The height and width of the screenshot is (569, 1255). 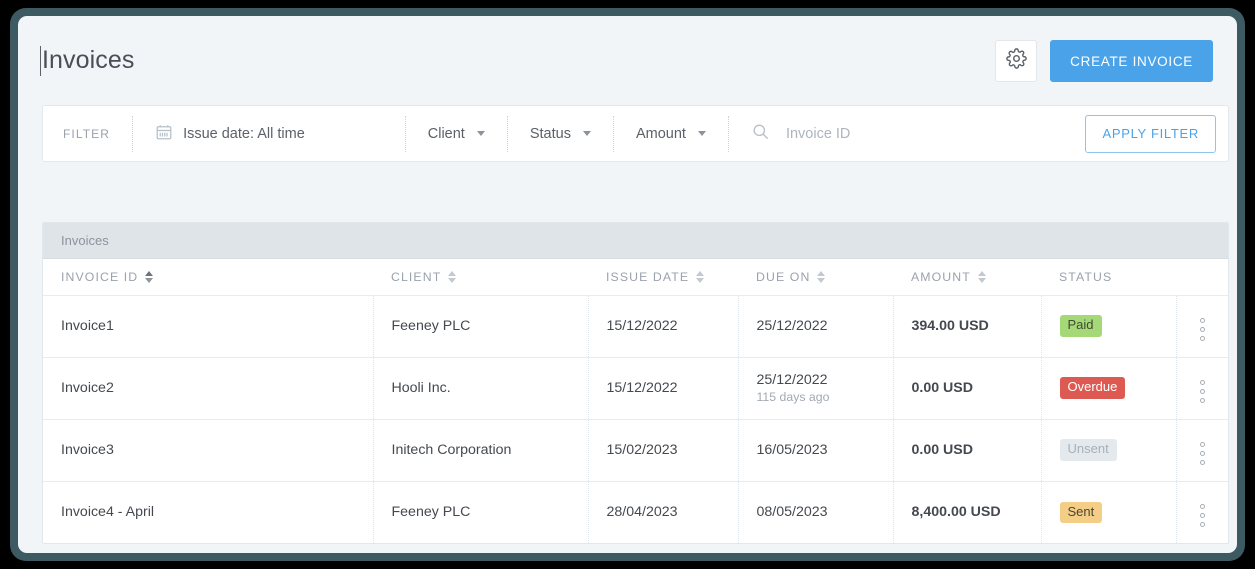 I want to click on cell-due-on: 16/05/2023, so click(x=815, y=450).